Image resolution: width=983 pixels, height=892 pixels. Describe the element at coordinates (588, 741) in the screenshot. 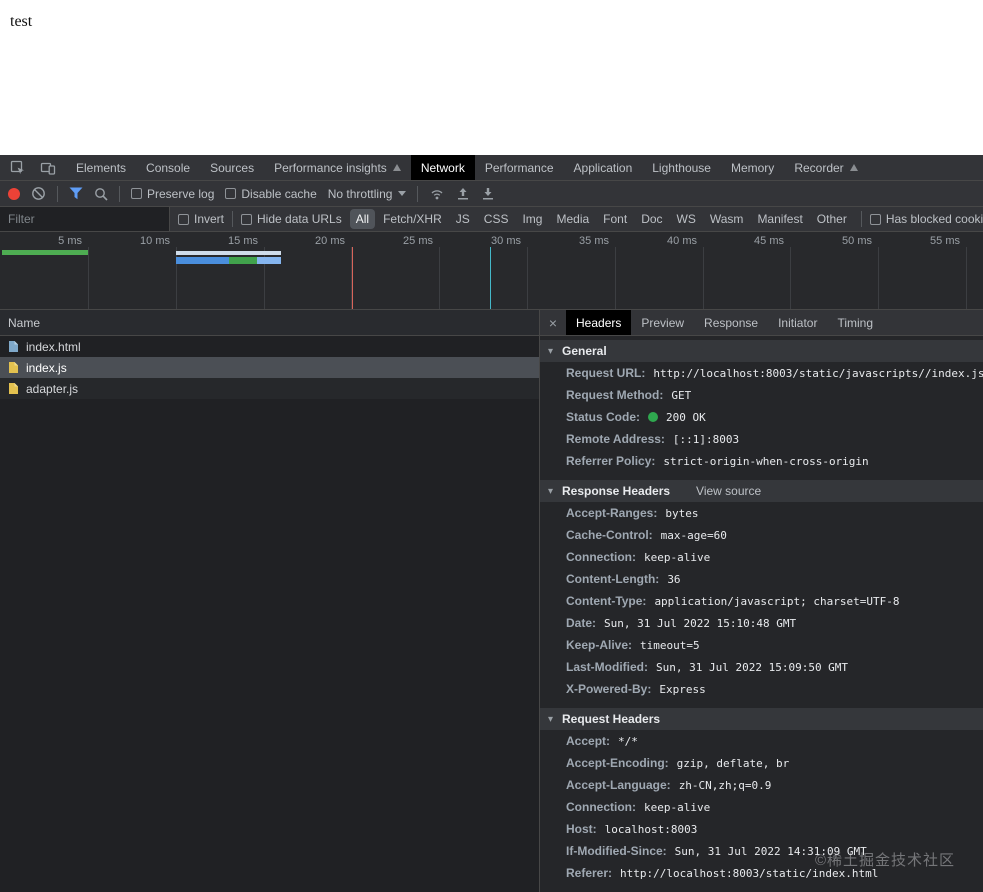

I see `header-name: Accept:` at that location.